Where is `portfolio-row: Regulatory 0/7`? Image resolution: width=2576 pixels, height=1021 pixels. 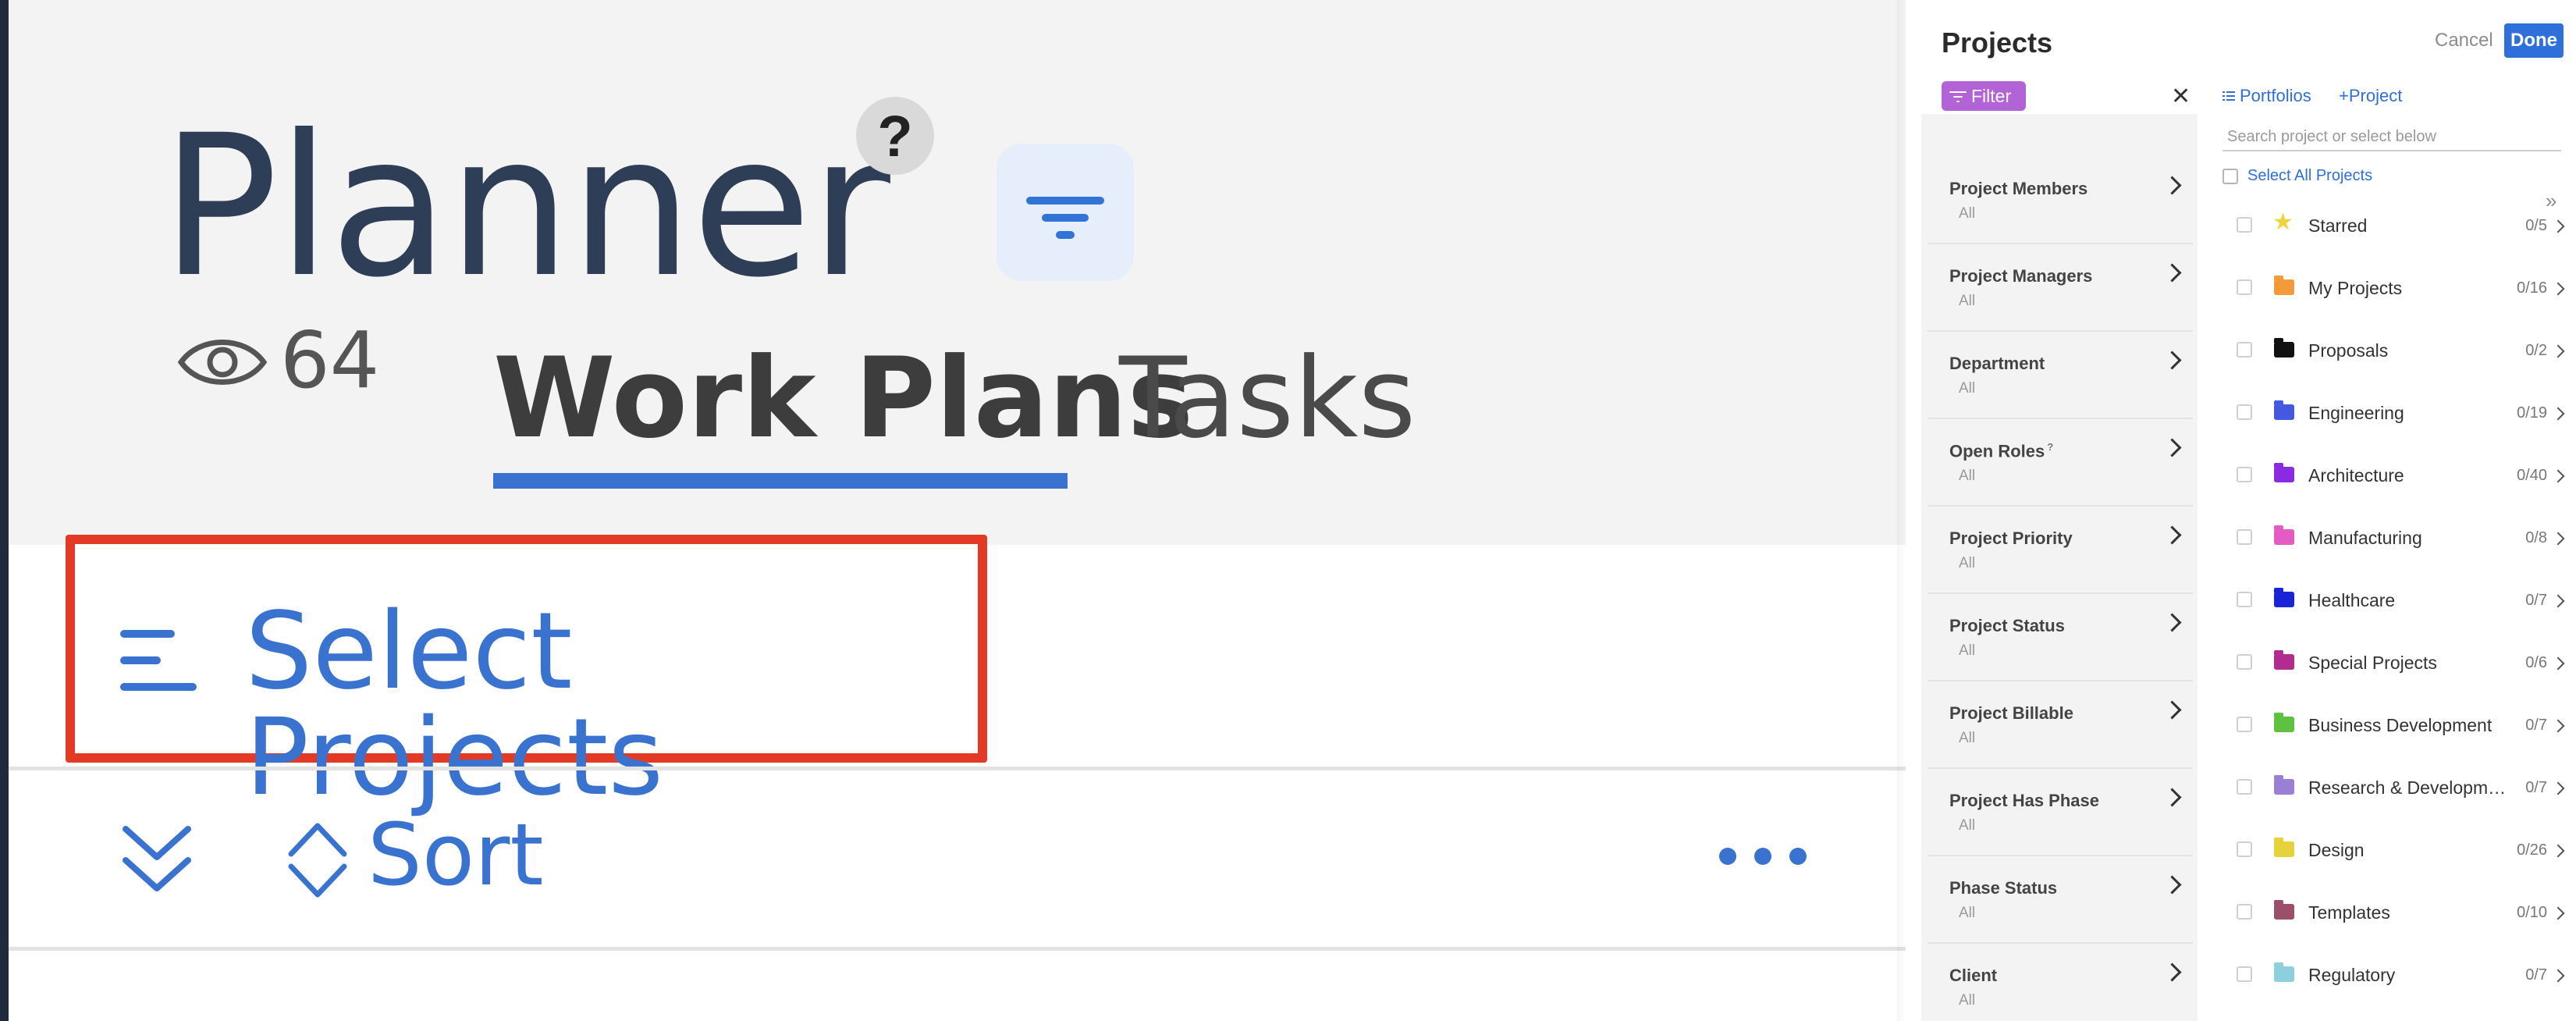 portfolio-row: Regulatory 0/7 is located at coordinates (2391, 976).